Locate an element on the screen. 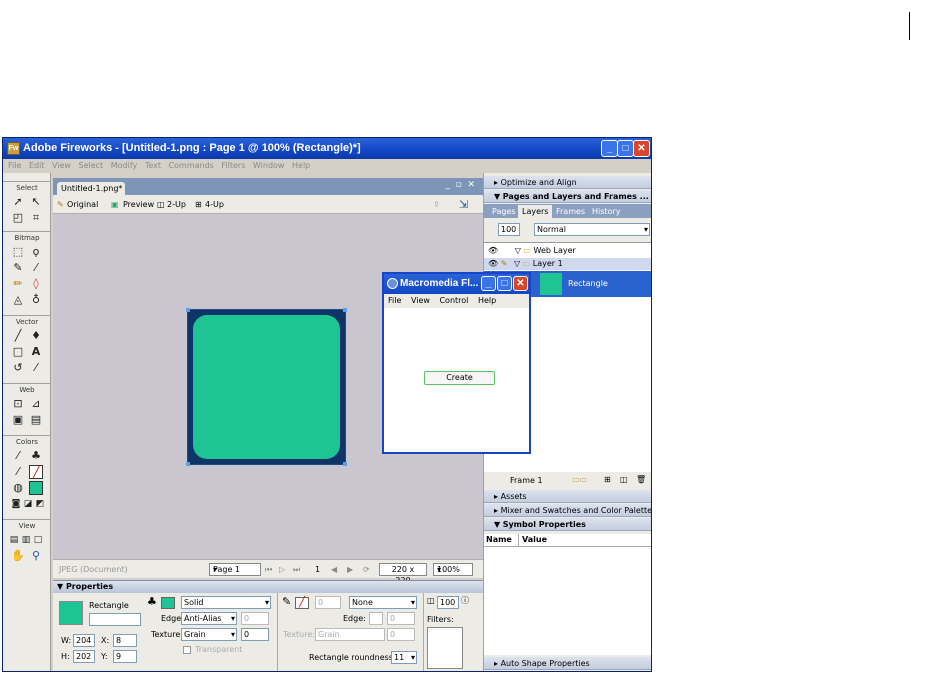 The height and width of the screenshot is (674, 925). show-slices-icon: ▤ is located at coordinates (36, 420).